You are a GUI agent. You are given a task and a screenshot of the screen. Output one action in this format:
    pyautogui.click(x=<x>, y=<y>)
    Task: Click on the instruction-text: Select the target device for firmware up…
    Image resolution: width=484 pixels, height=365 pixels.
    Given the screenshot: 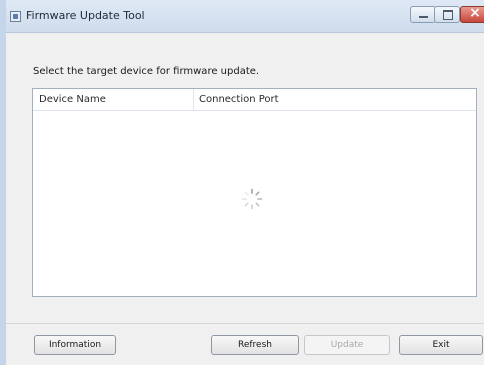 What is the action you would take?
    pyautogui.click(x=146, y=71)
    